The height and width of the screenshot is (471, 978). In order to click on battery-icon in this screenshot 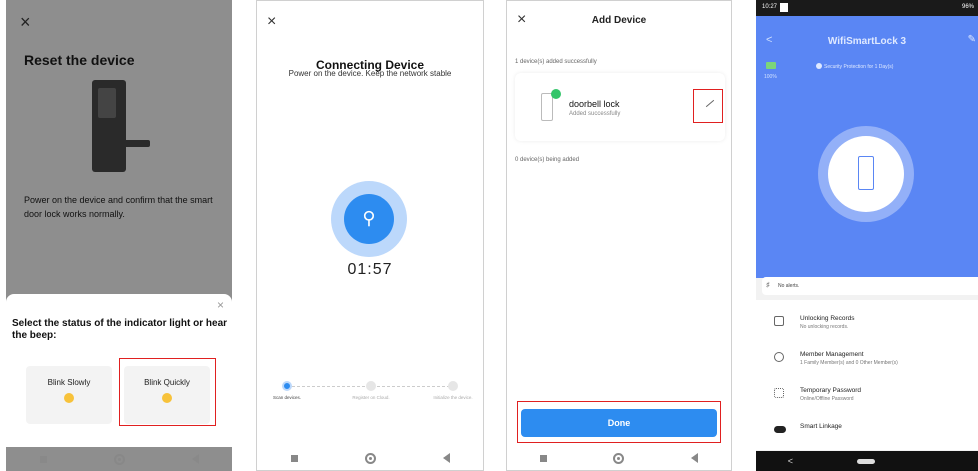, I will do `click(771, 65)`.